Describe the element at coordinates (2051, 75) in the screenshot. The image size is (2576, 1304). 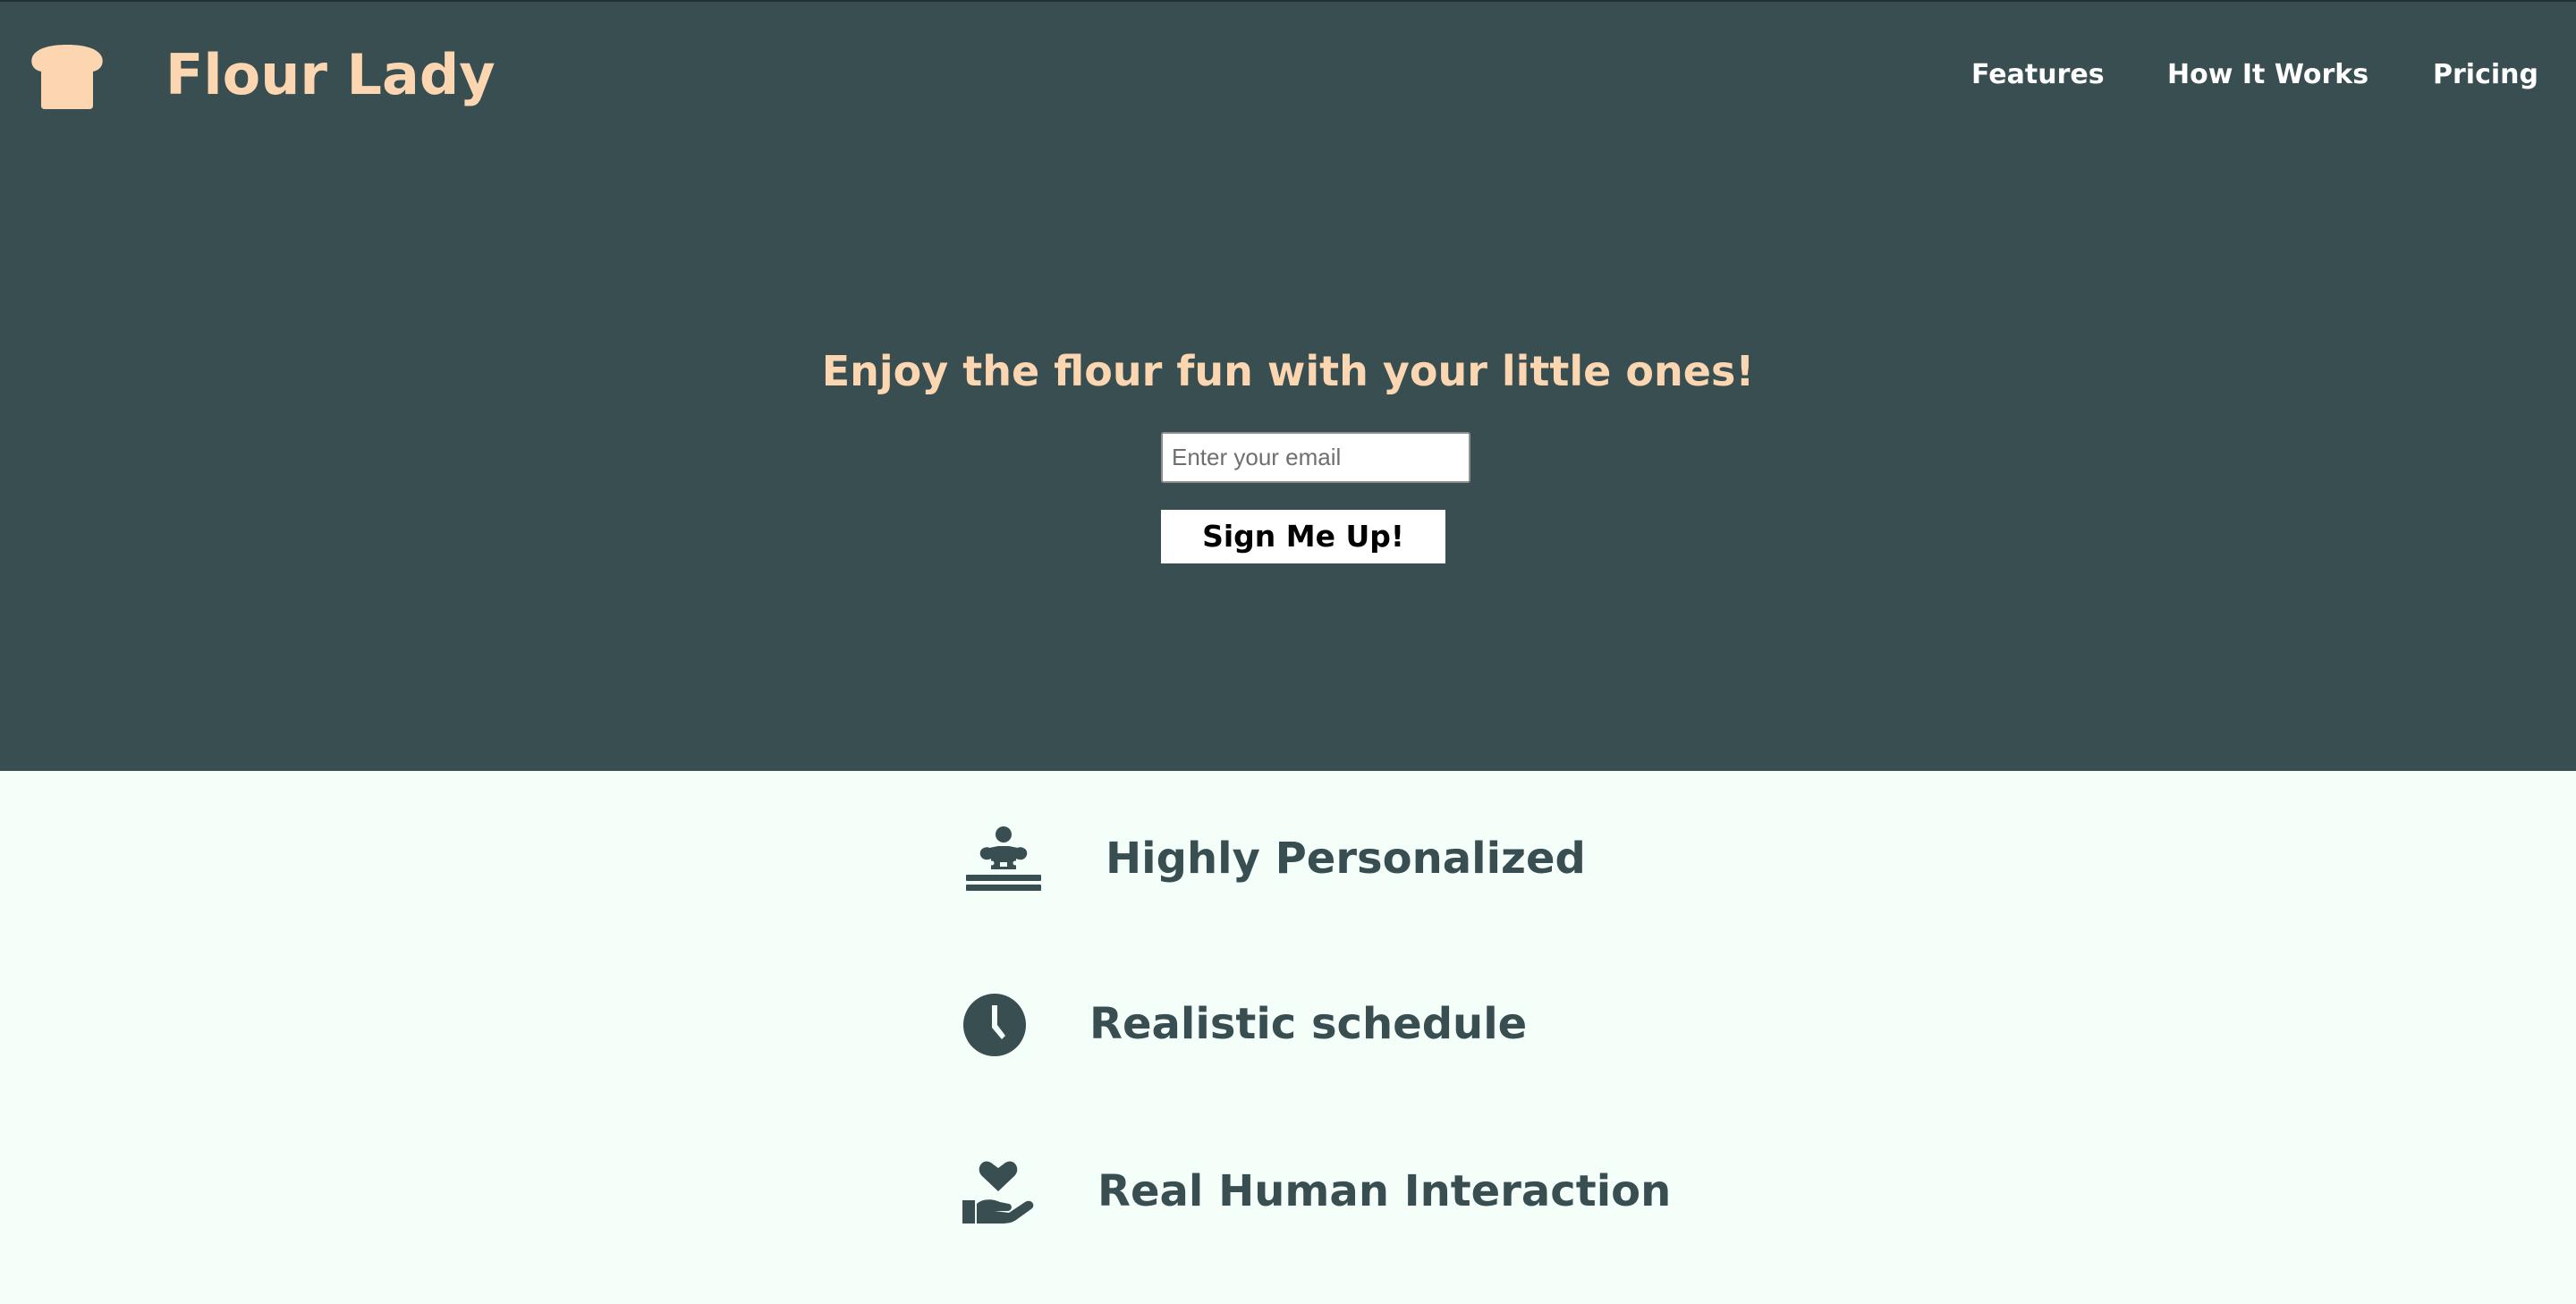
I see `nav-features: Features` at that location.